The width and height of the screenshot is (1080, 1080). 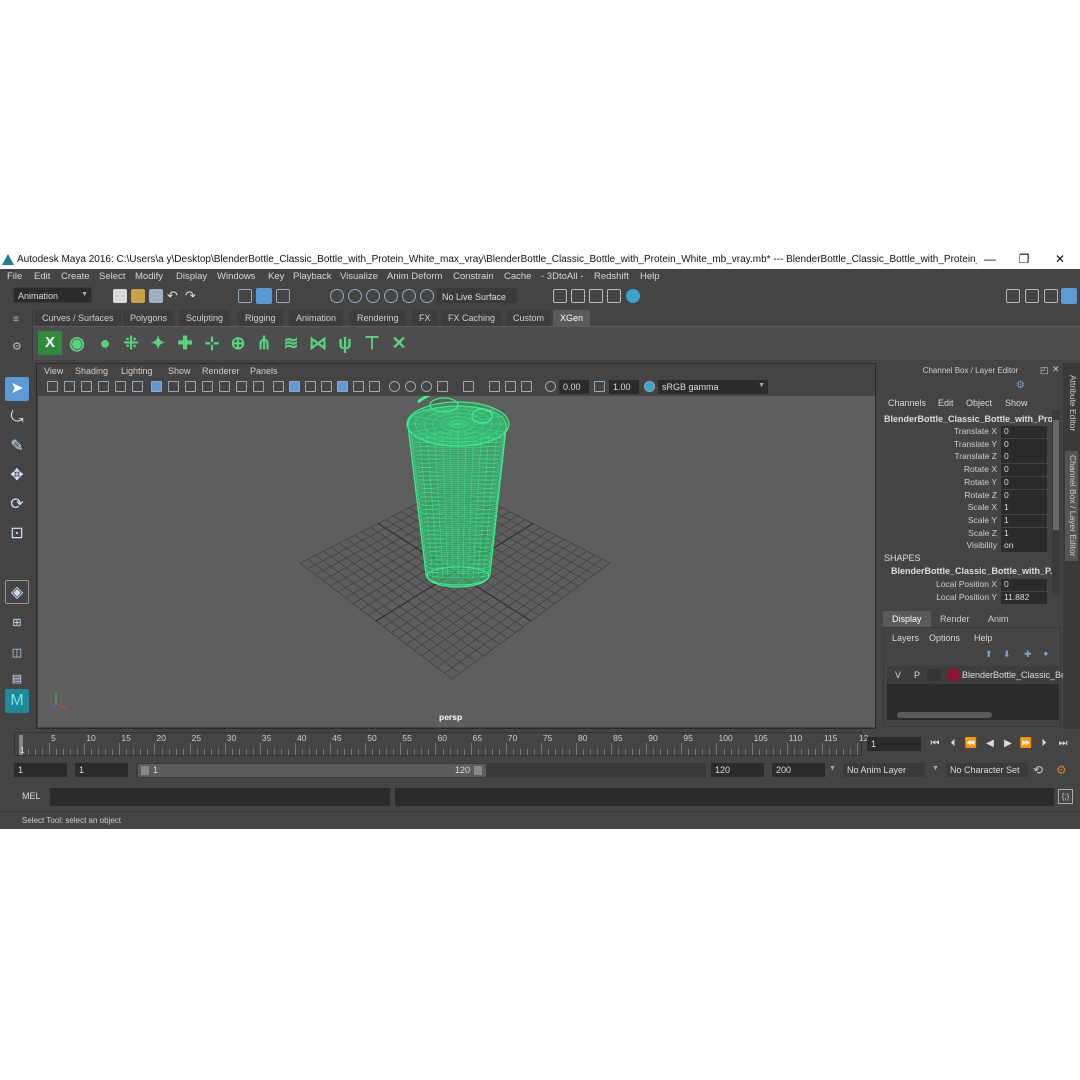 I want to click on channel-row: Scale X 1, so click(x=965, y=508).